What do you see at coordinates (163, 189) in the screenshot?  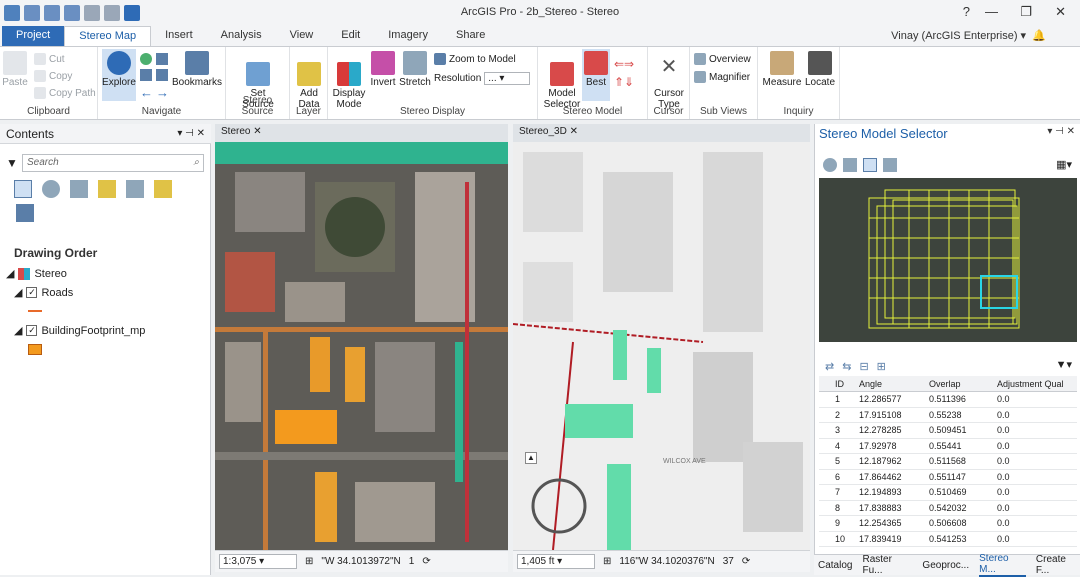 I see `labeling-icon` at bounding box center [163, 189].